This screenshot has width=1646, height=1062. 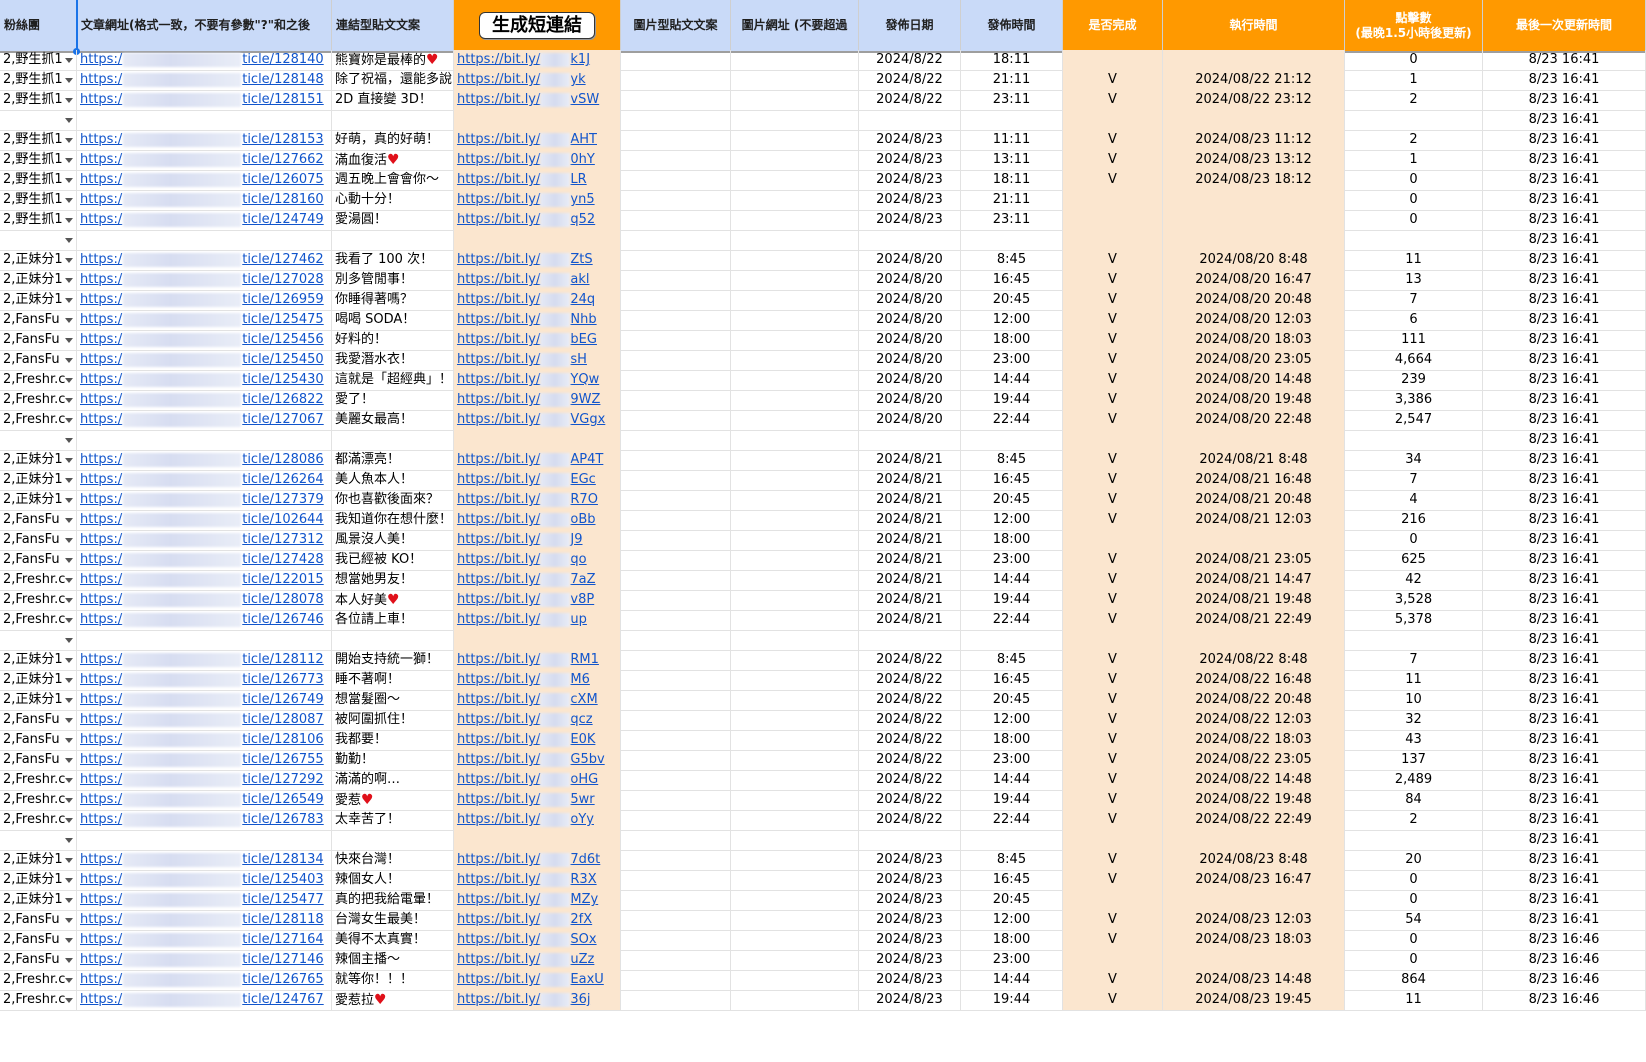 What do you see at coordinates (204, 60) in the screenshot?
I see `article-url-cell: https:/ ticle/128140` at bounding box center [204, 60].